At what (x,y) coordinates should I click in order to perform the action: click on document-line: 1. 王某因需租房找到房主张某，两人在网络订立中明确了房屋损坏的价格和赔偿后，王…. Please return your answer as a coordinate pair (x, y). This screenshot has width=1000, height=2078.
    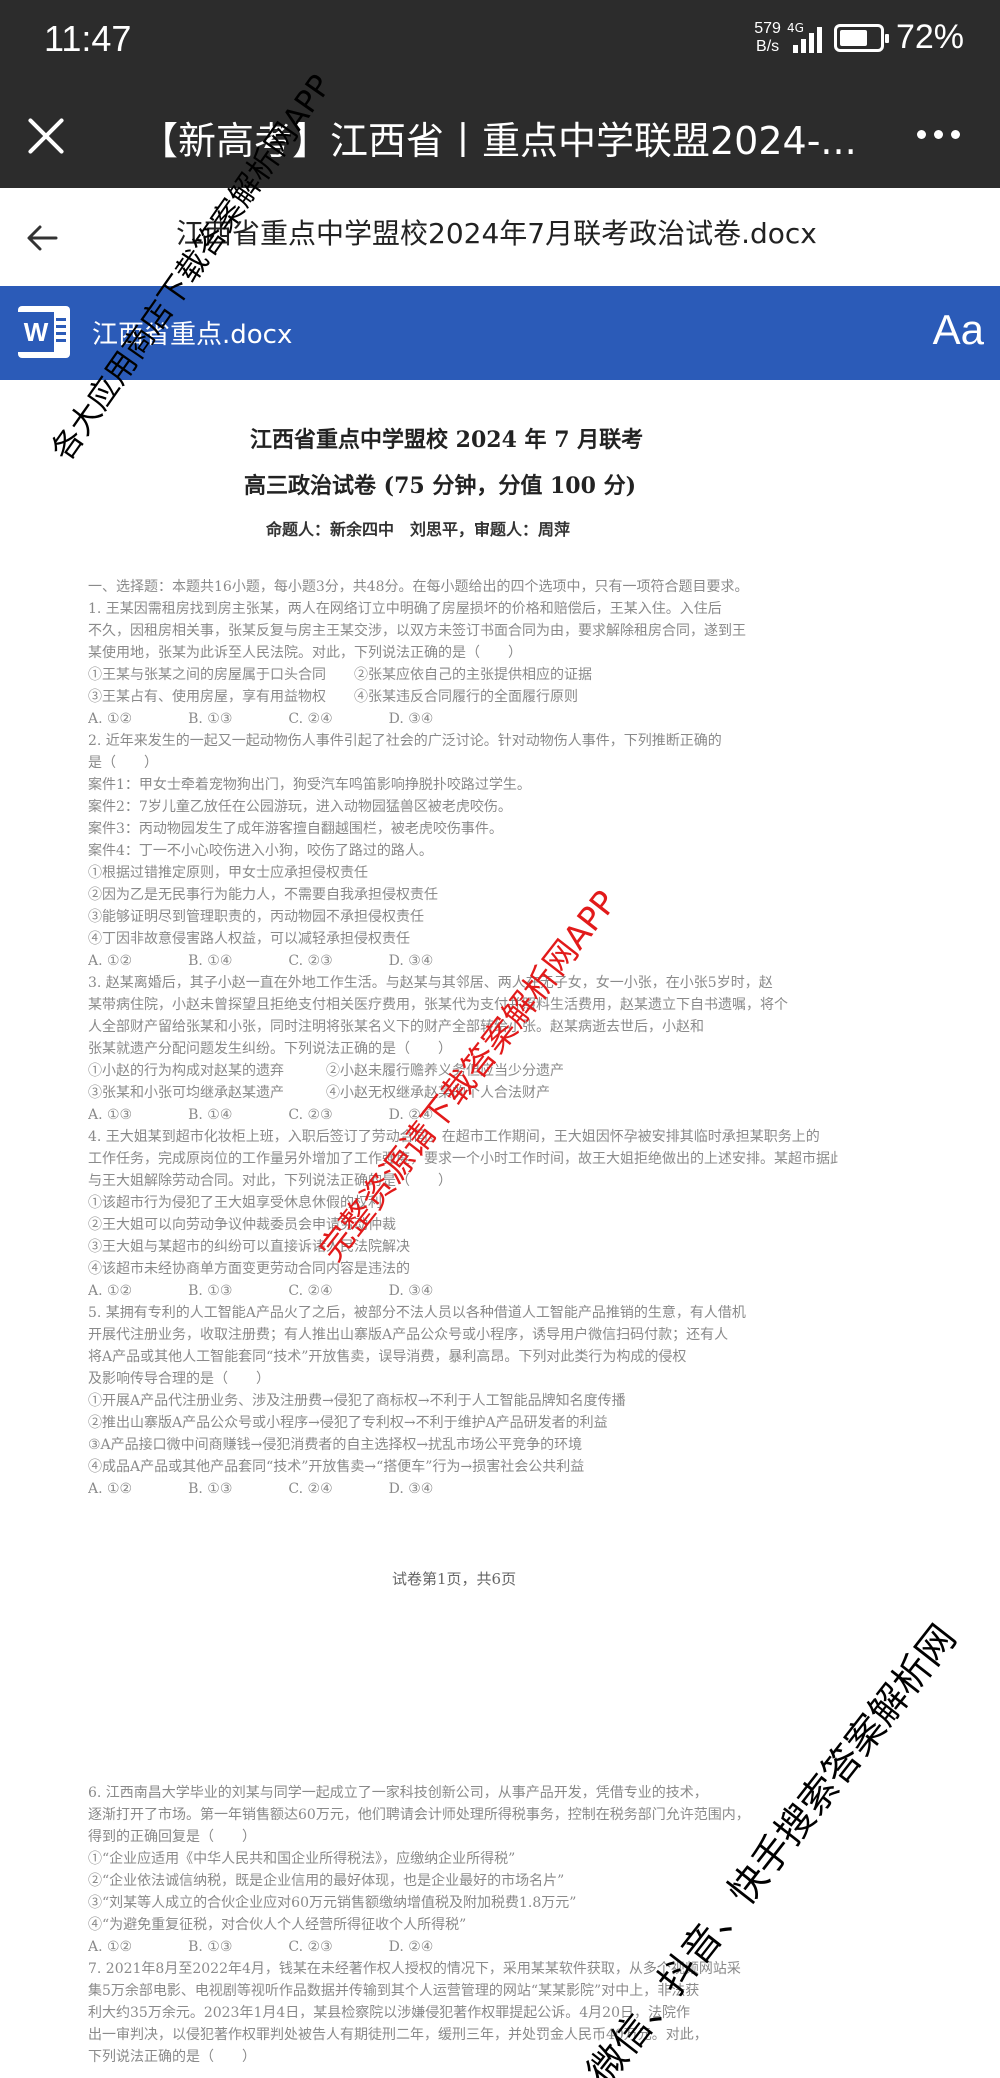
    Looking at the image, I should click on (405, 609).